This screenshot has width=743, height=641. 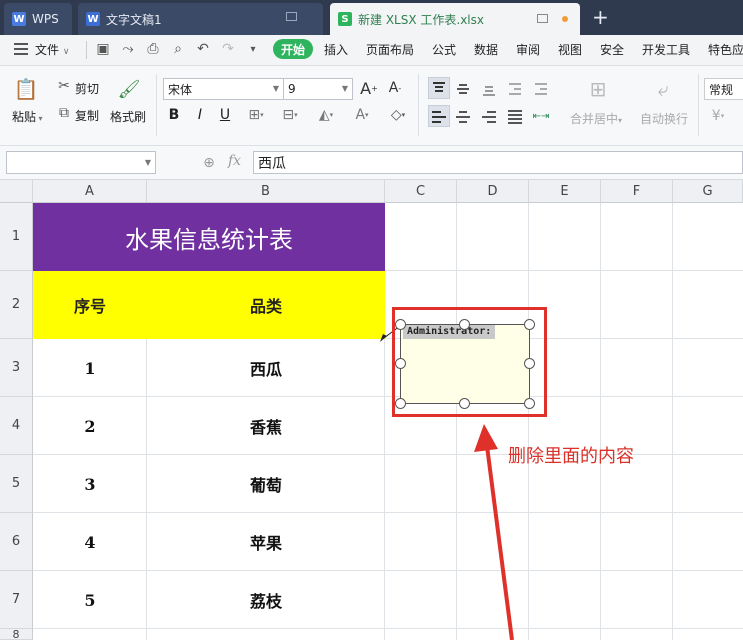 What do you see at coordinates (90, 305) in the screenshot?
I see `header-cell-no: 序号` at bounding box center [90, 305].